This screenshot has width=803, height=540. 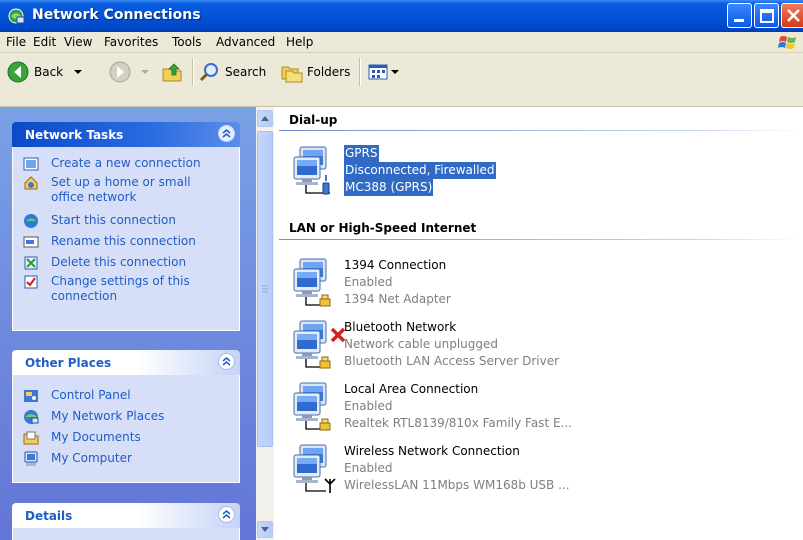 I want to click on search-button: Search, so click(x=232, y=72).